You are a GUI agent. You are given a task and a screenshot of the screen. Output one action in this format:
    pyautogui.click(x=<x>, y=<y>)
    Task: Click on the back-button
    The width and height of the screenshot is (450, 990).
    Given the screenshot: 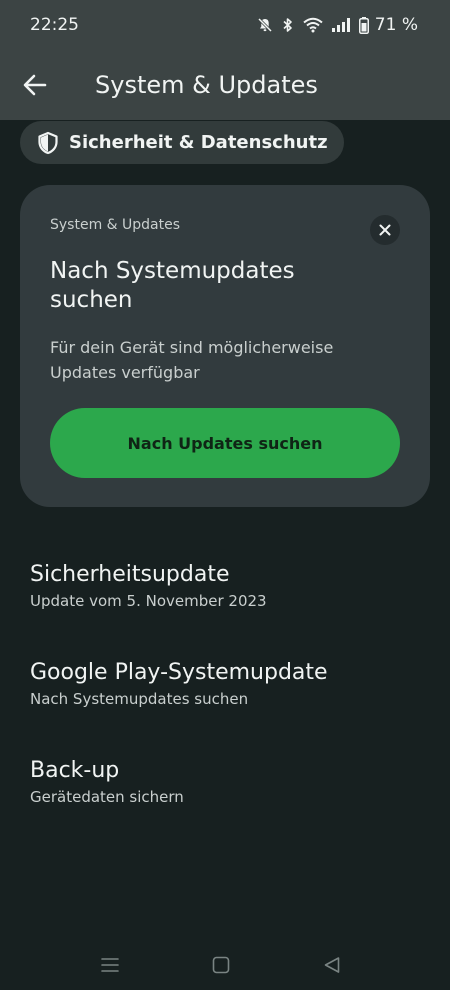 What is the action you would take?
    pyautogui.click(x=35, y=85)
    